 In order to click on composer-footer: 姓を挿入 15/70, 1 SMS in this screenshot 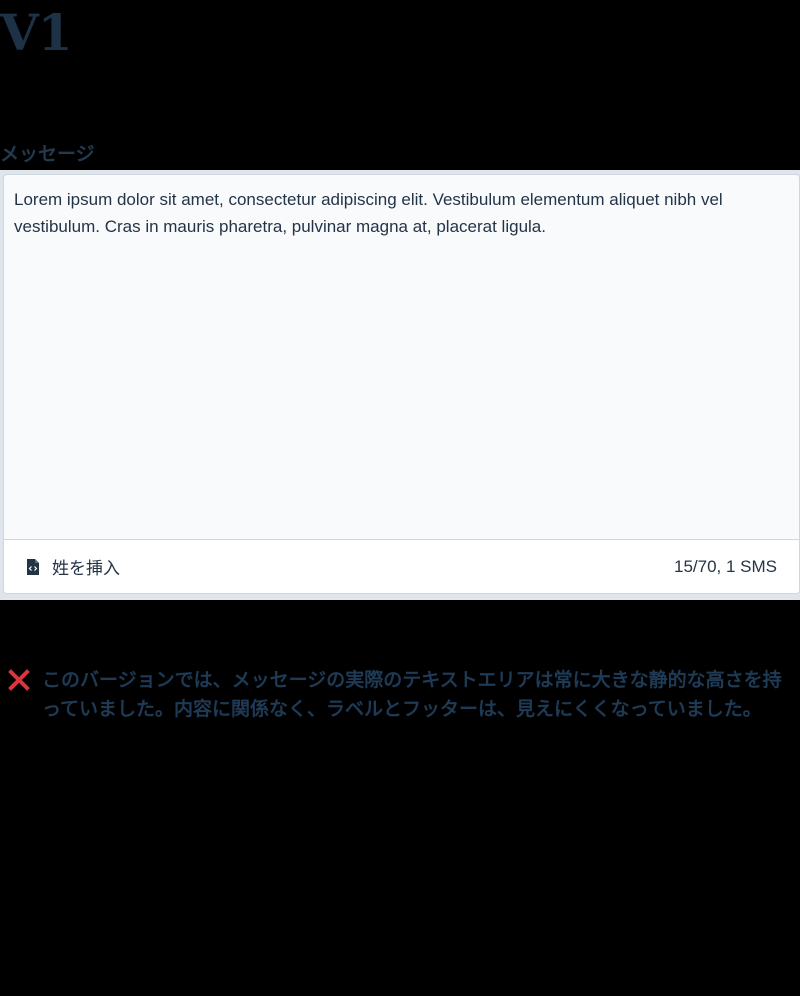, I will do `click(401, 566)`.